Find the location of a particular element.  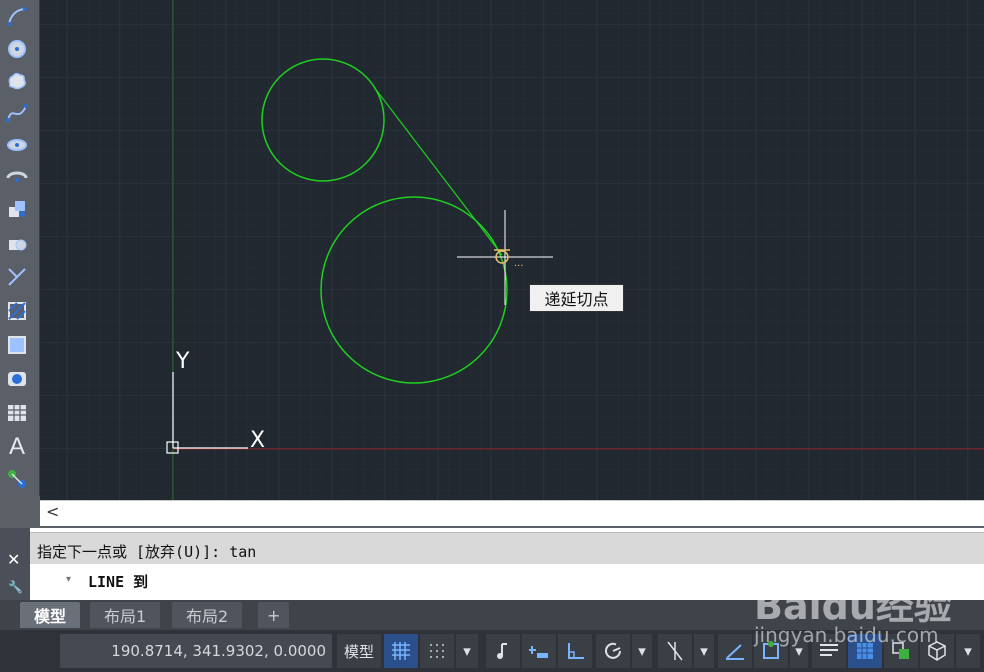

circle-icon is located at coordinates (17, 49).